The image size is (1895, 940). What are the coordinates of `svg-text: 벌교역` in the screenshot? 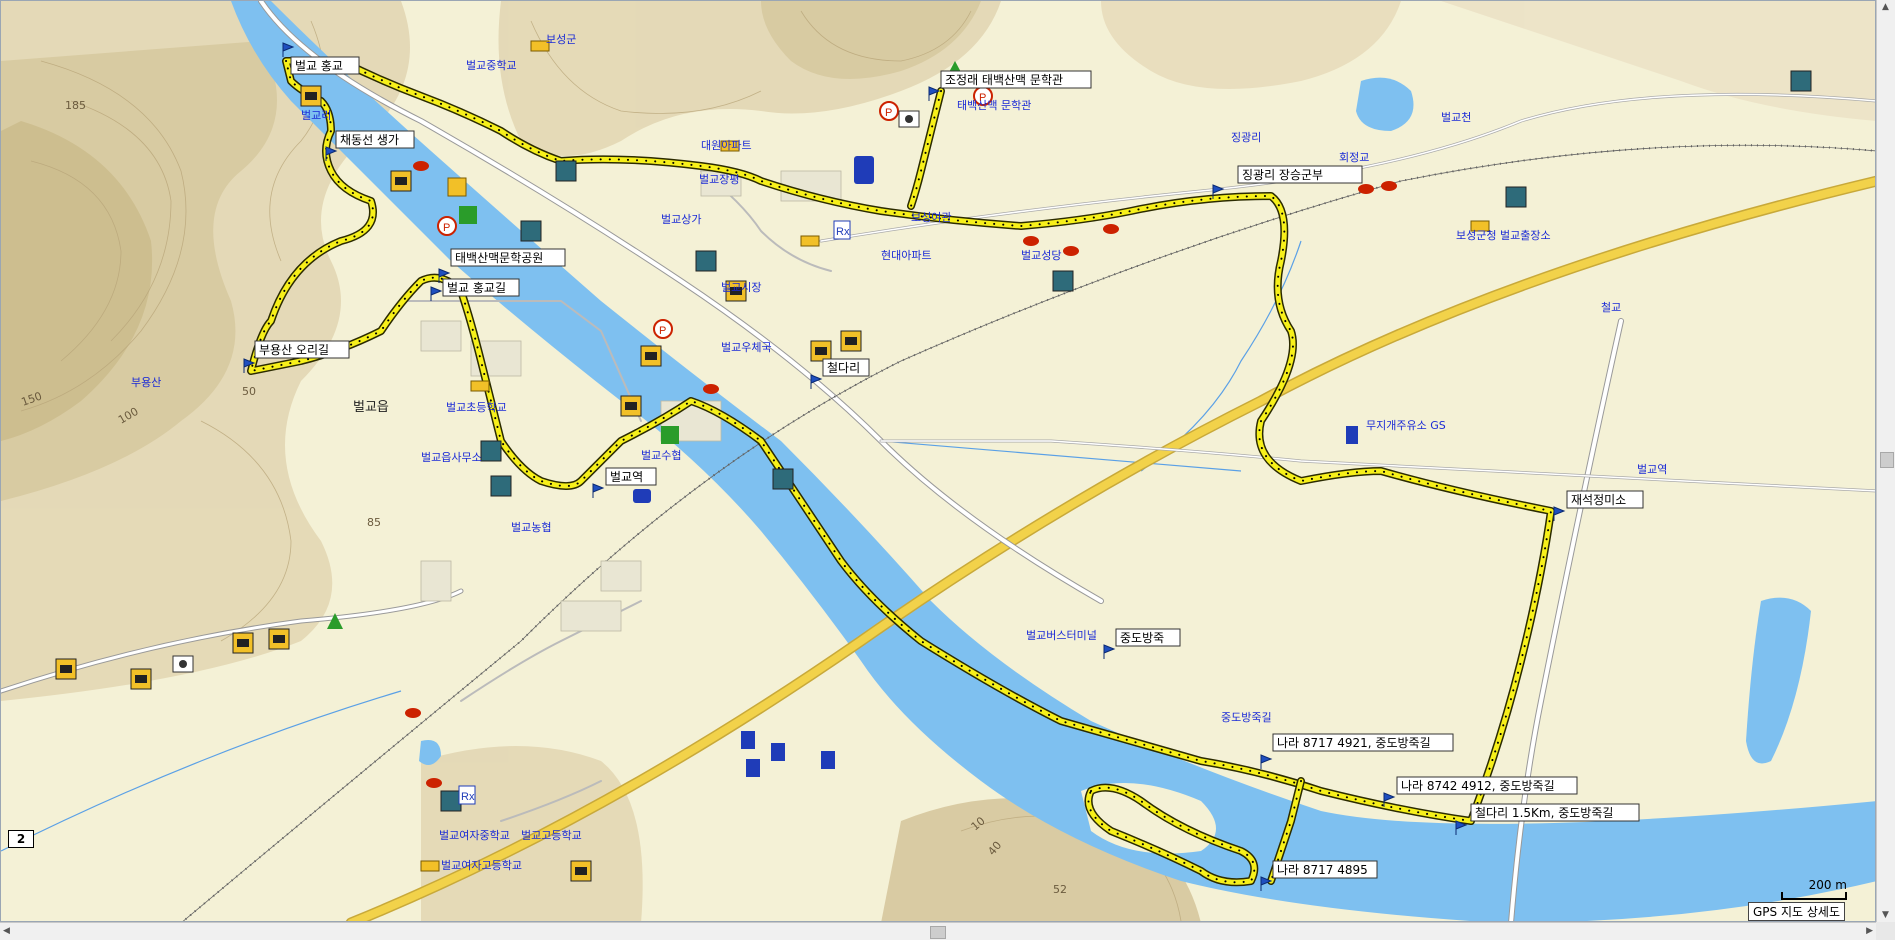 It's located at (626, 477).